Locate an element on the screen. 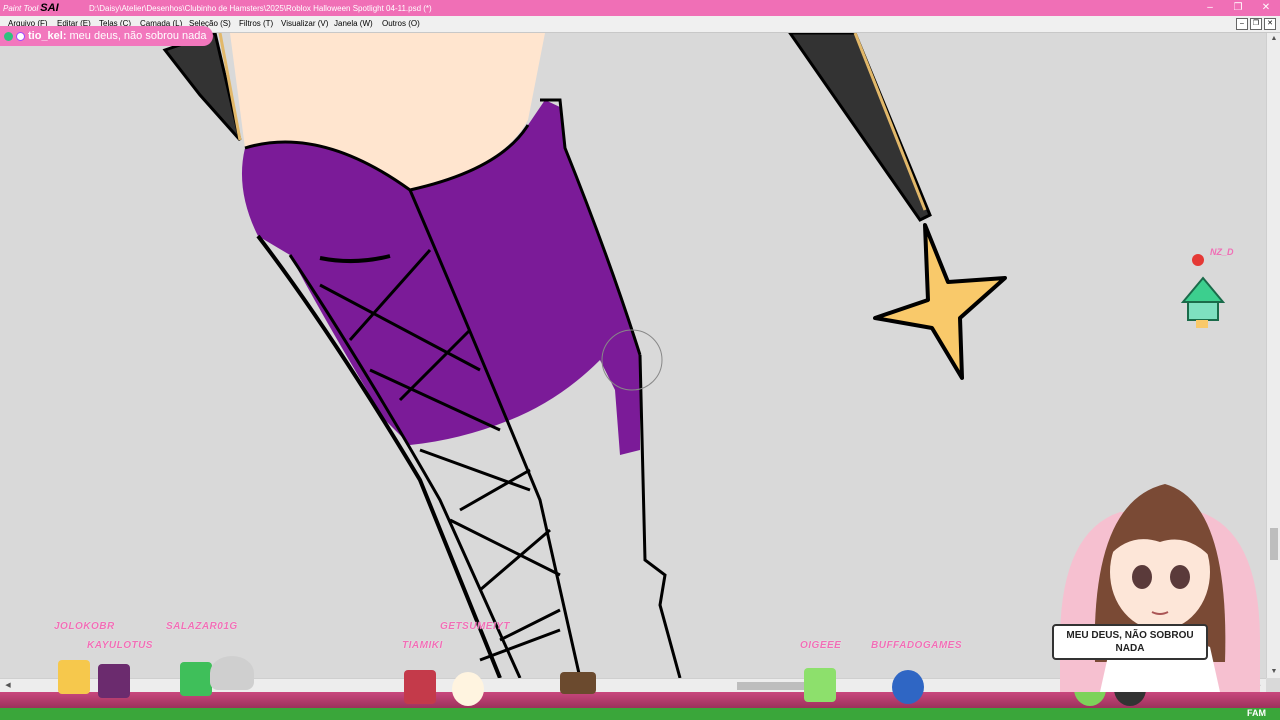  avatar-speech-bubble: MEU DEUS, NÃO SOBROU NADA is located at coordinates (1130, 642).